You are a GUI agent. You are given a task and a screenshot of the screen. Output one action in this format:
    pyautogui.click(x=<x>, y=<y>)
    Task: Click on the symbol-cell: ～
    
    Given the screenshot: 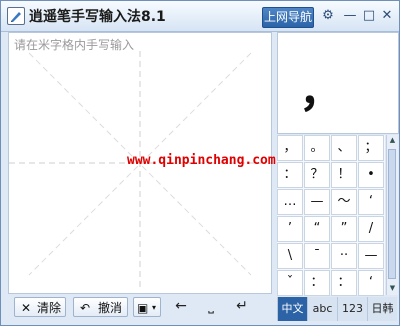 What is the action you would take?
    pyautogui.click(x=344, y=202)
    